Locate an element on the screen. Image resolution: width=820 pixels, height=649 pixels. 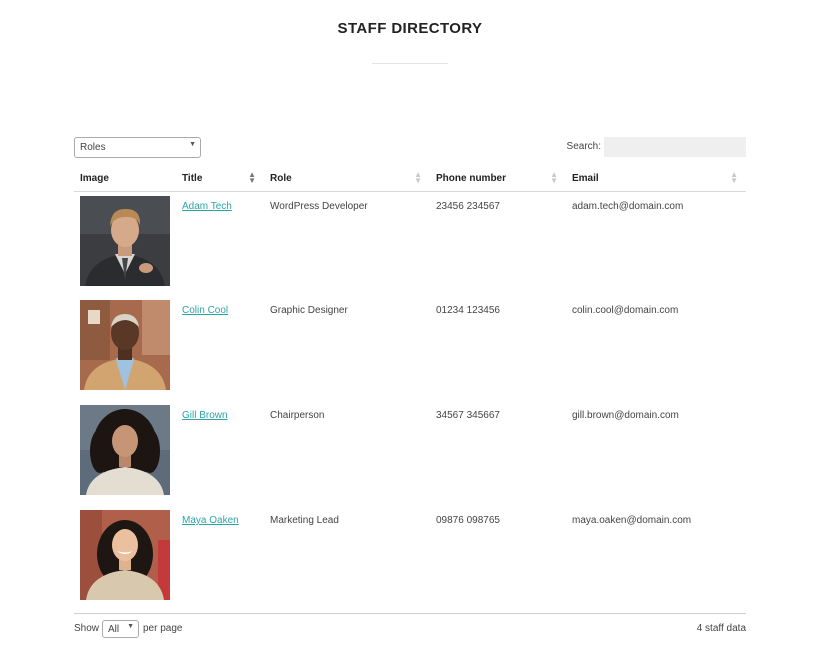
role-cell: Marketing Lead is located at coordinates (347, 560).